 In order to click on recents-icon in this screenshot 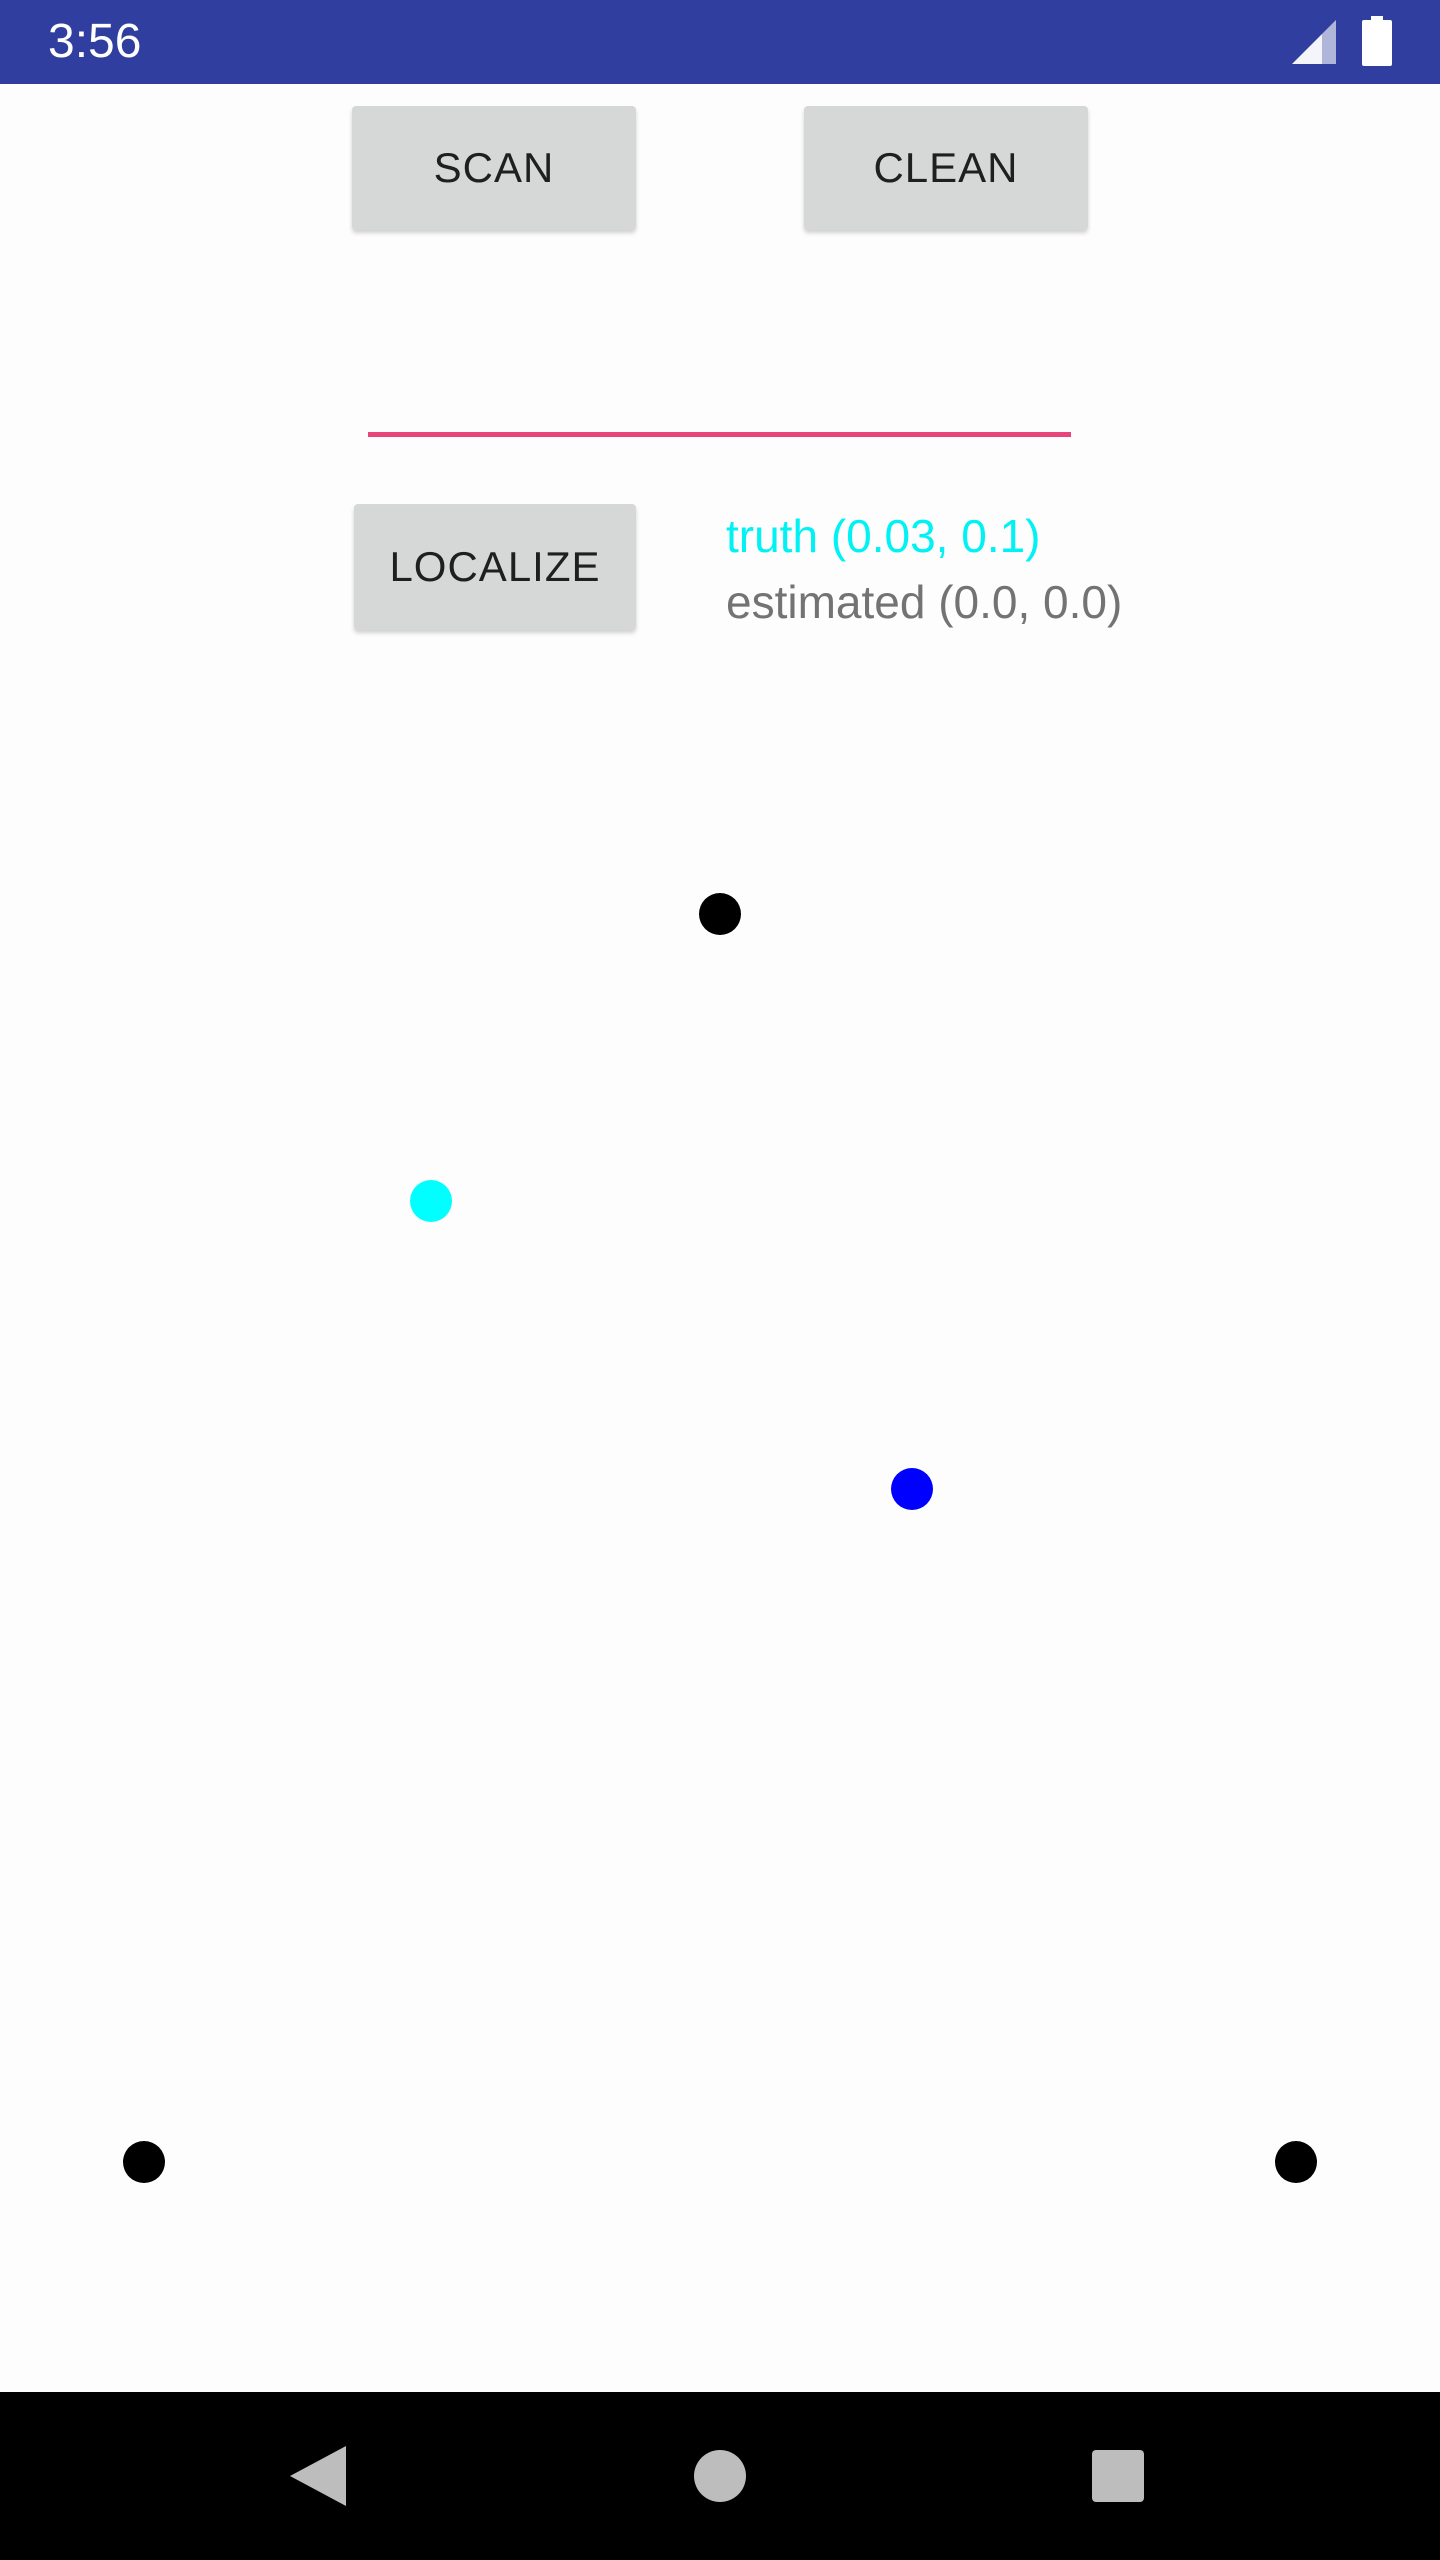, I will do `click(1118, 2476)`.